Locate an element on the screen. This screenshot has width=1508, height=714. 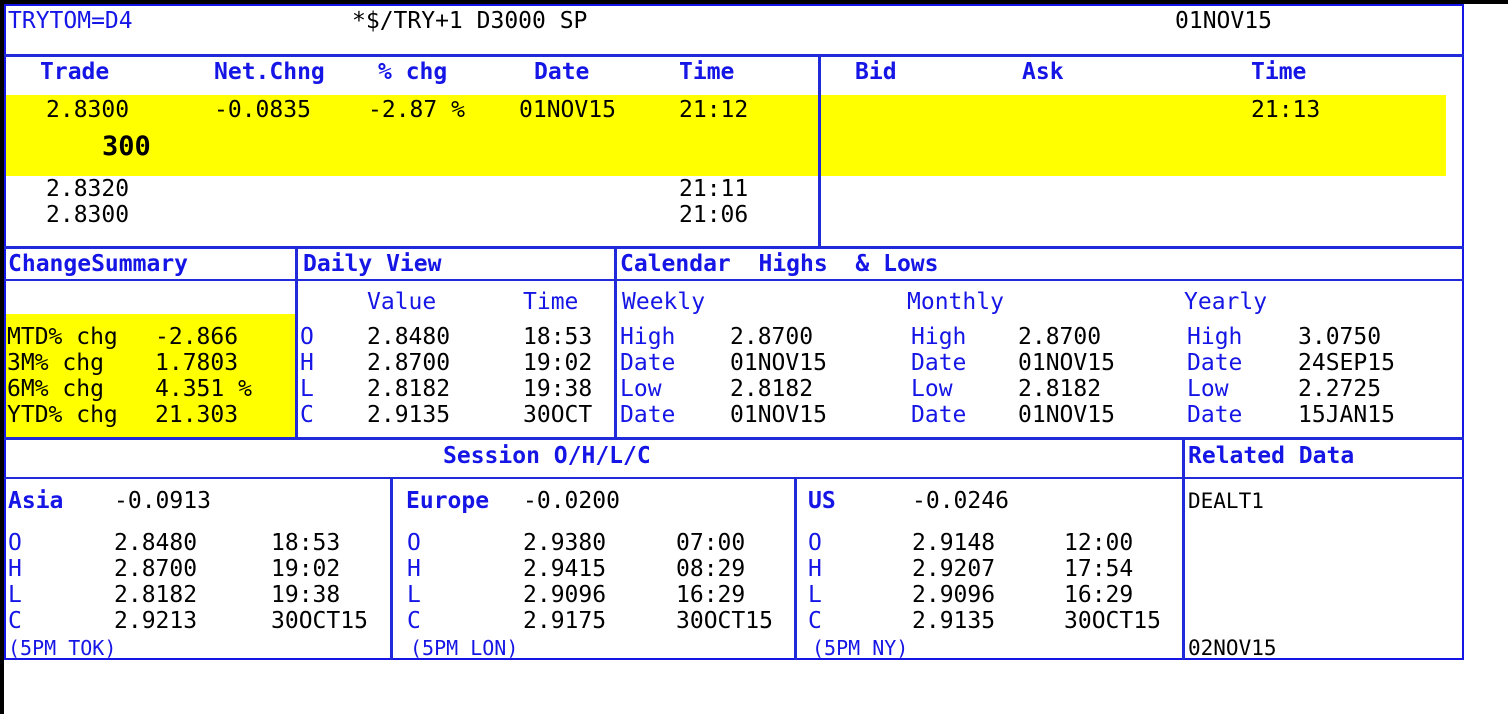
europe-h: 2.9415 is located at coordinates (565, 569).